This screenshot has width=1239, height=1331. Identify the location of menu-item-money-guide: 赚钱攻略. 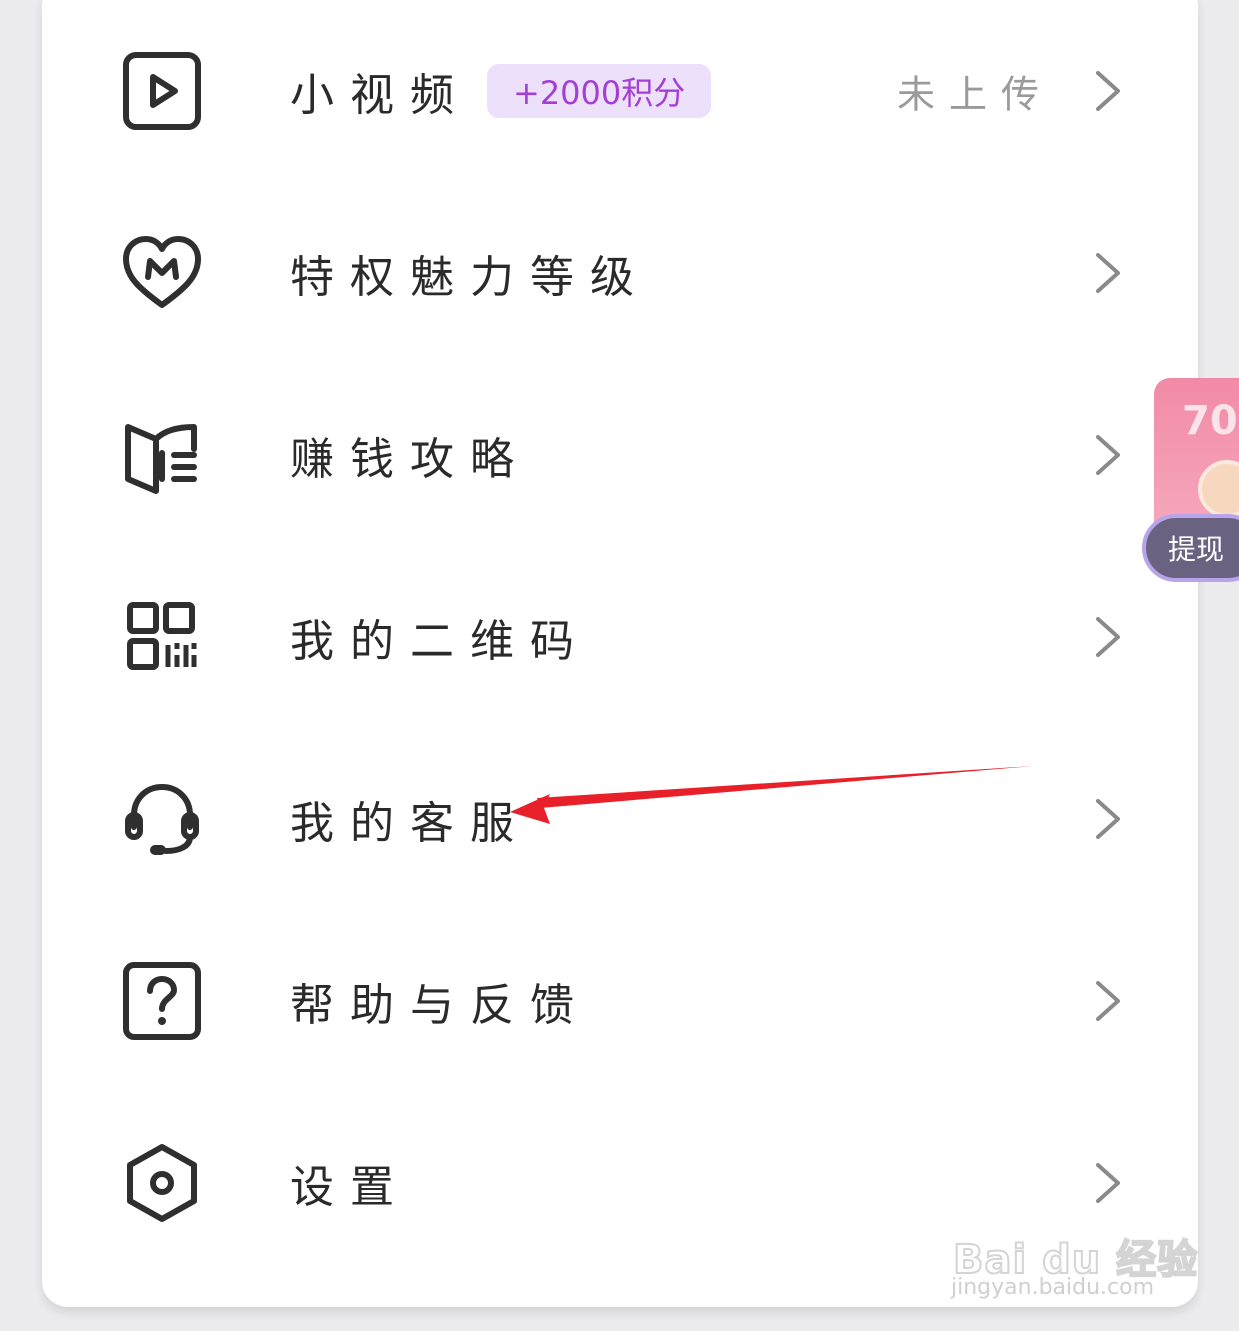
(620, 455).